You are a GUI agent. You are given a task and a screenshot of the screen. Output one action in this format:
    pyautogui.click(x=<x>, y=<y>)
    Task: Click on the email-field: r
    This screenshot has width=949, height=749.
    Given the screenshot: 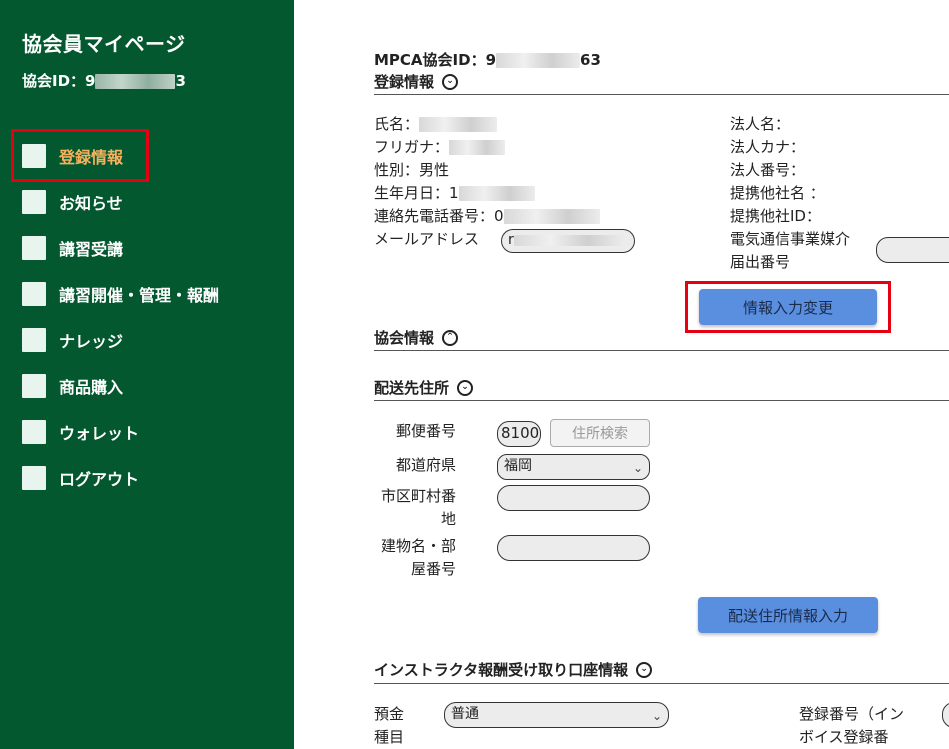 What is the action you would take?
    pyautogui.click(x=568, y=241)
    